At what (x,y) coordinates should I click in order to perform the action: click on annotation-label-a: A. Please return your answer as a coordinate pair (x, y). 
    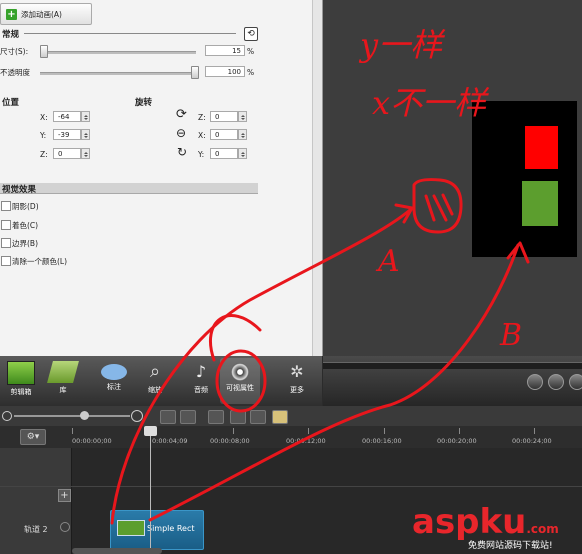
    Looking at the image, I should click on (389, 261).